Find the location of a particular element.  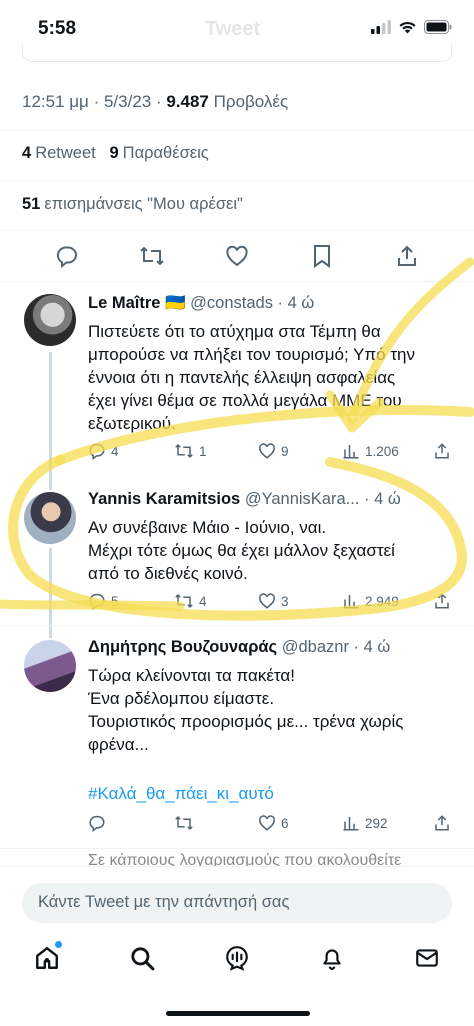

home-icon is located at coordinates (47, 958).